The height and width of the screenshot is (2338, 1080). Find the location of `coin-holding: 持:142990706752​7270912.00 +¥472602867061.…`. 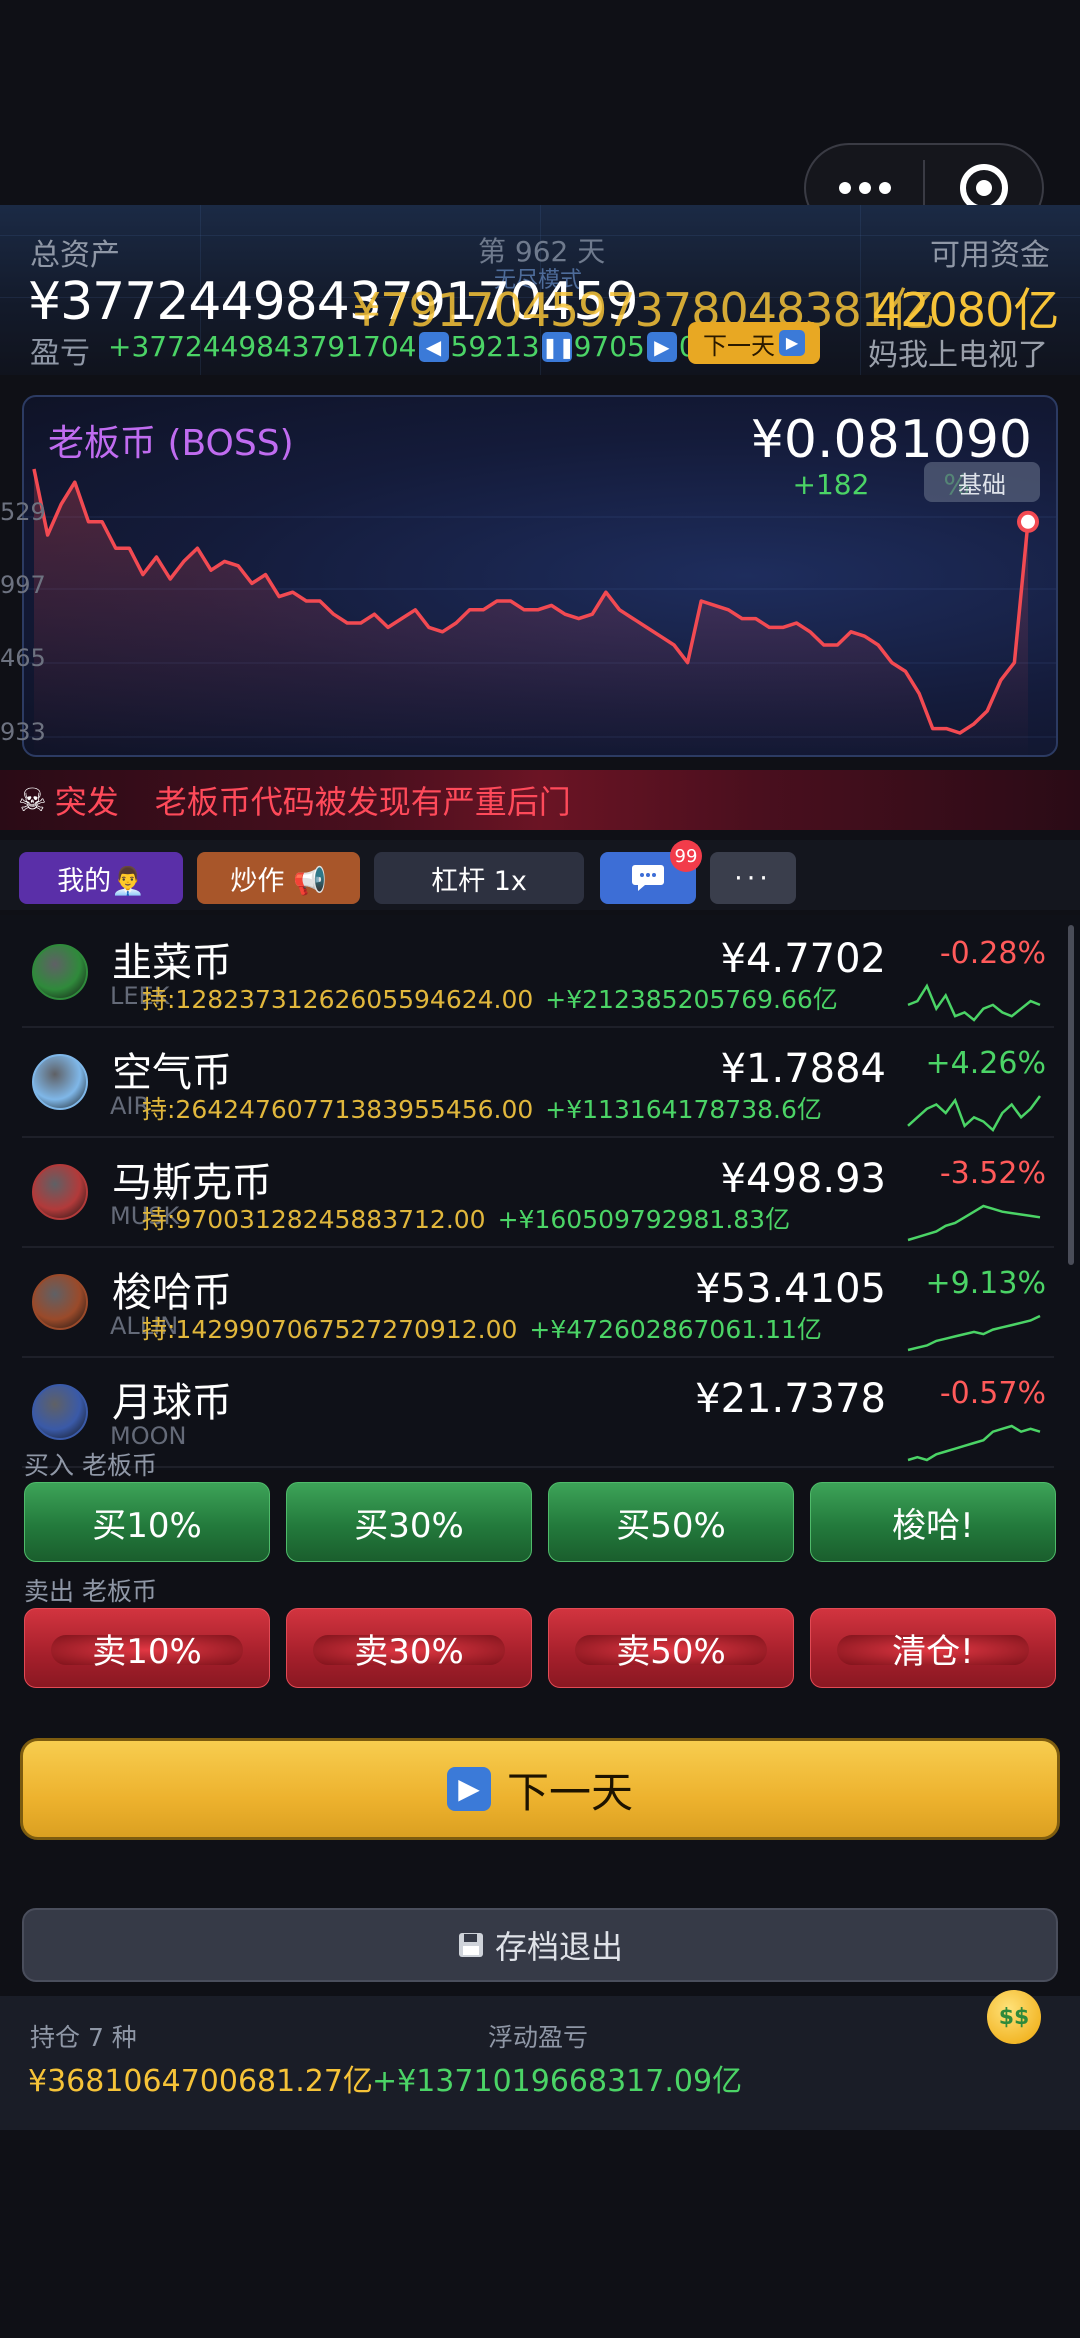

coin-holding: 持:142990706752​7270912.00 +¥472602867061.… is located at coordinates (482, 1328).